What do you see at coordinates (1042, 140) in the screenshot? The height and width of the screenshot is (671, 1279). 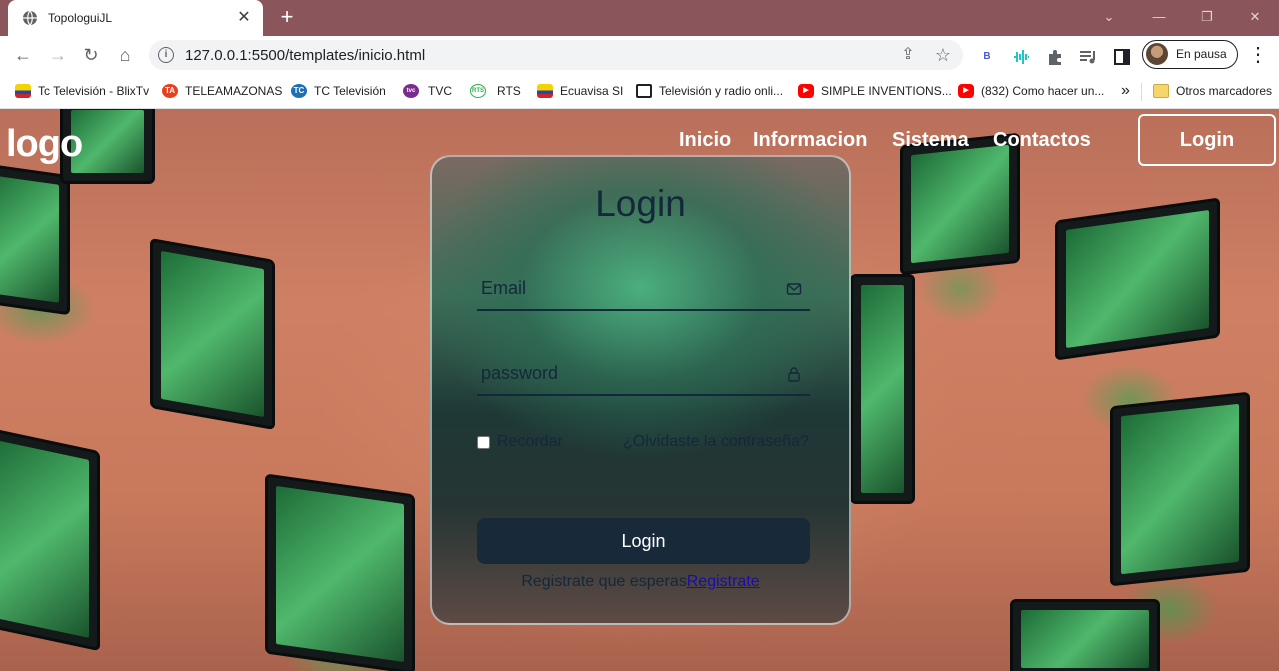 I see `nav-contactos: Contactos` at bounding box center [1042, 140].